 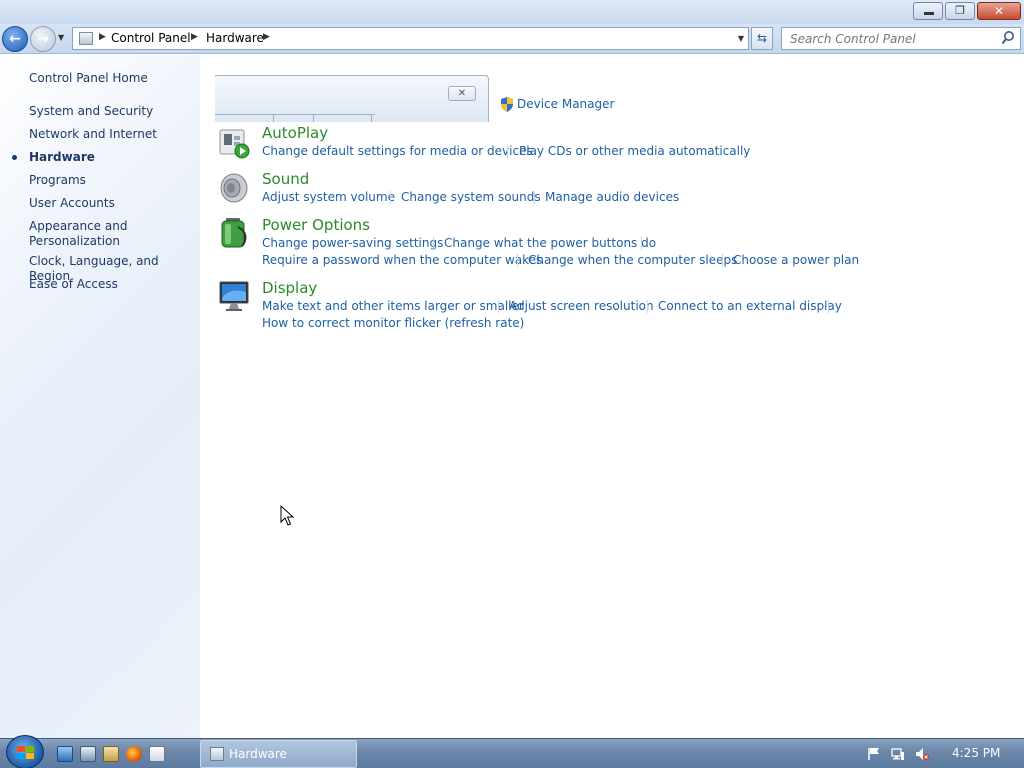 I want to click on address-bar: ▶ Control Panel ▶ Hardware ▶ ▼, so click(x=410, y=38).